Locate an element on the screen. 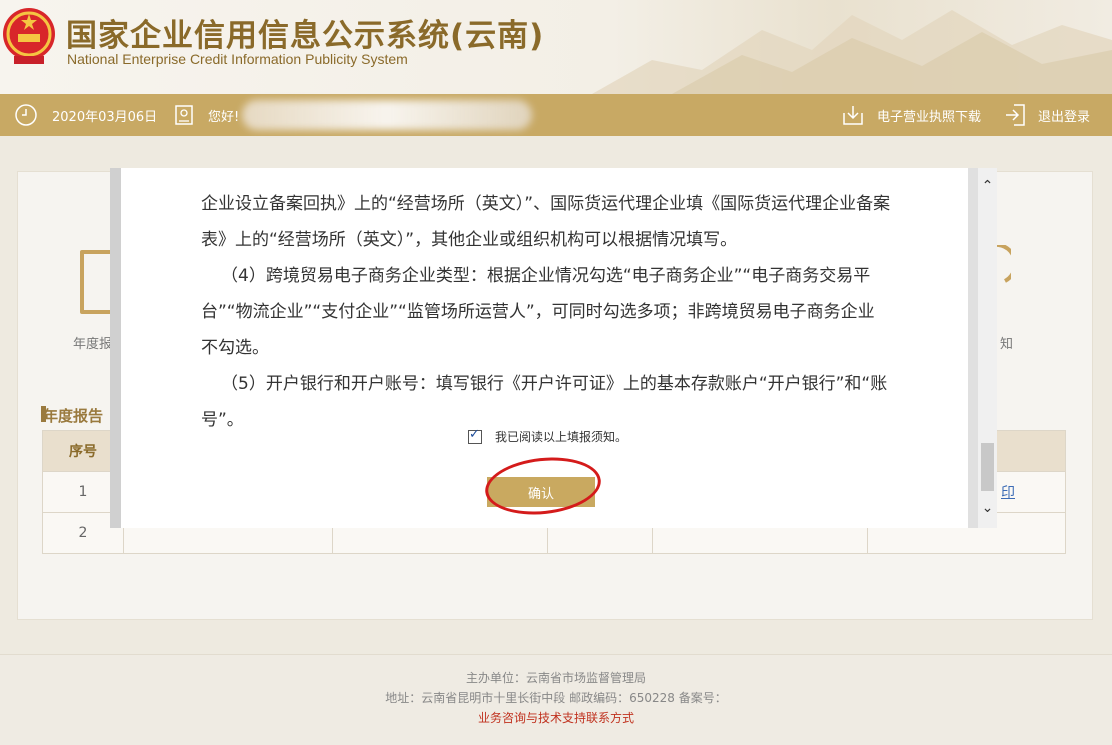 Image resolution: width=1112 pixels, height=745 pixels. download-license-label: 电子营业执照下载 is located at coordinates (929, 117).